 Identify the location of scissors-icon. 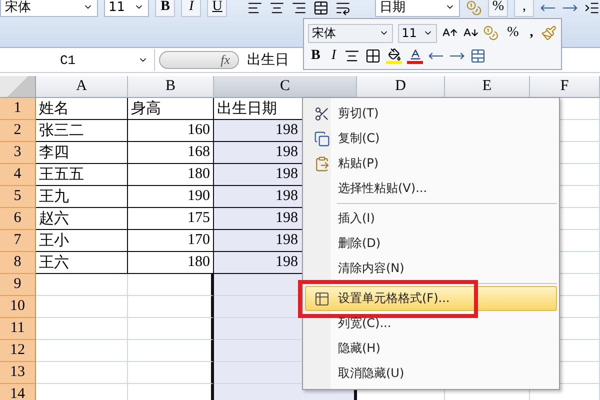
(322, 114).